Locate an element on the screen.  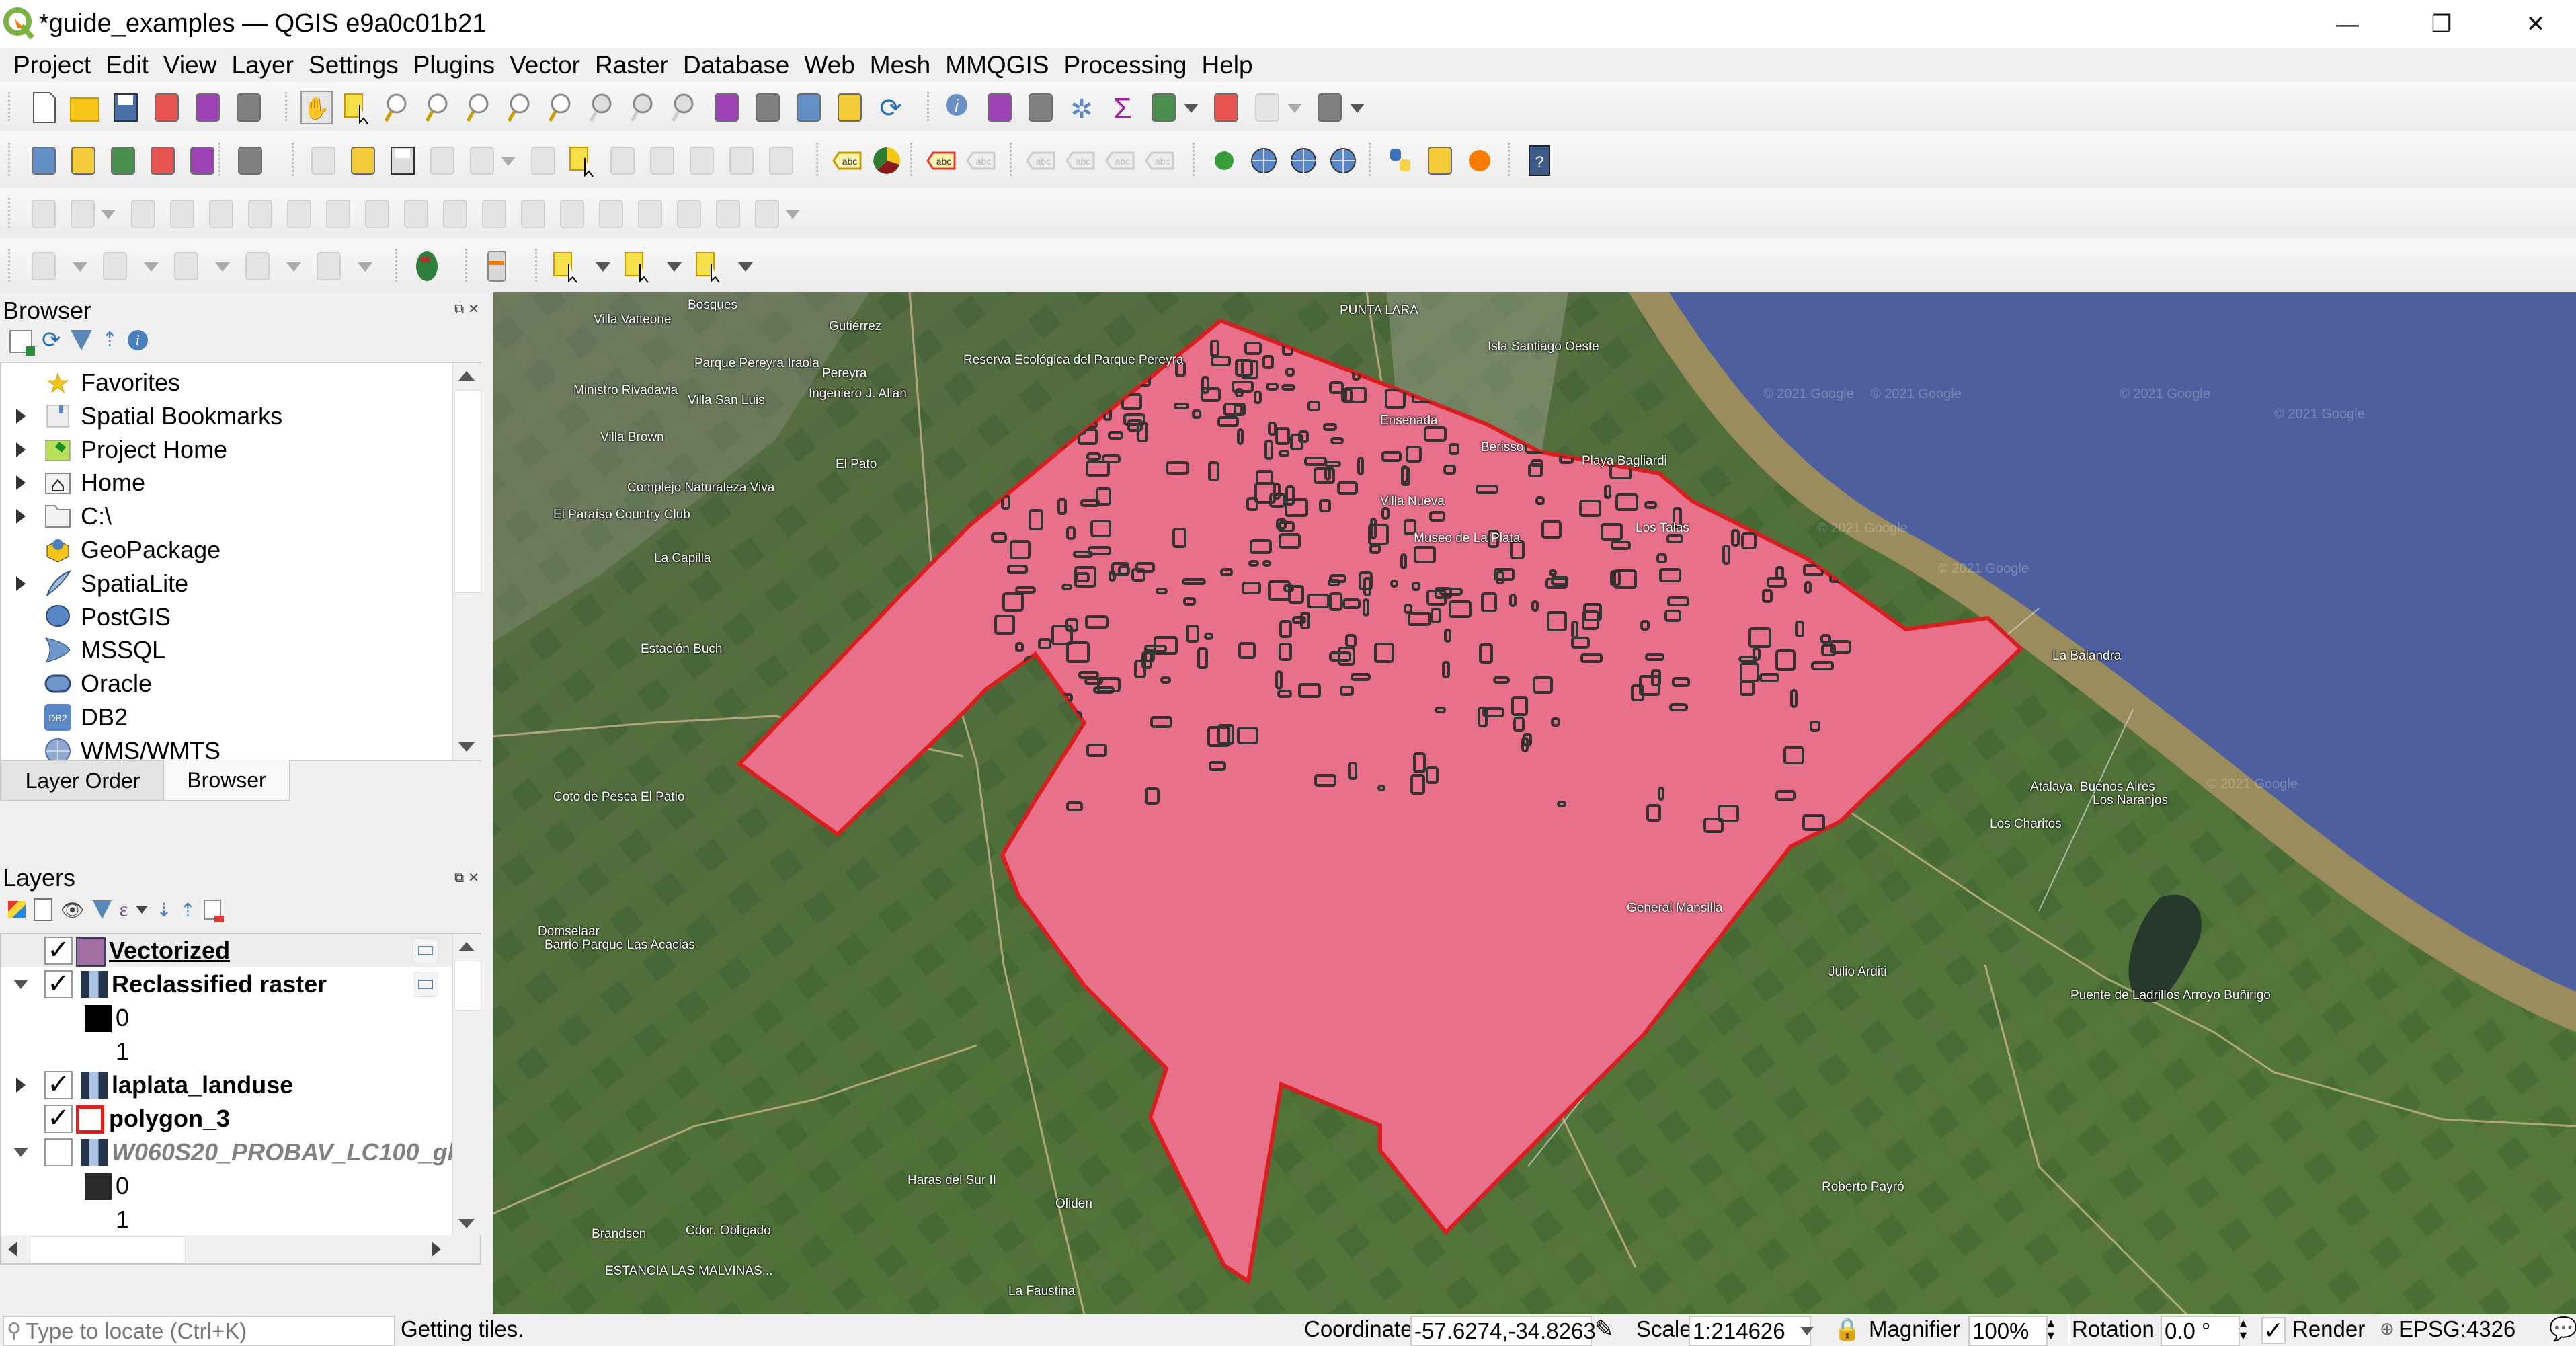
embedded-widget-icon is located at coordinates (425, 984).